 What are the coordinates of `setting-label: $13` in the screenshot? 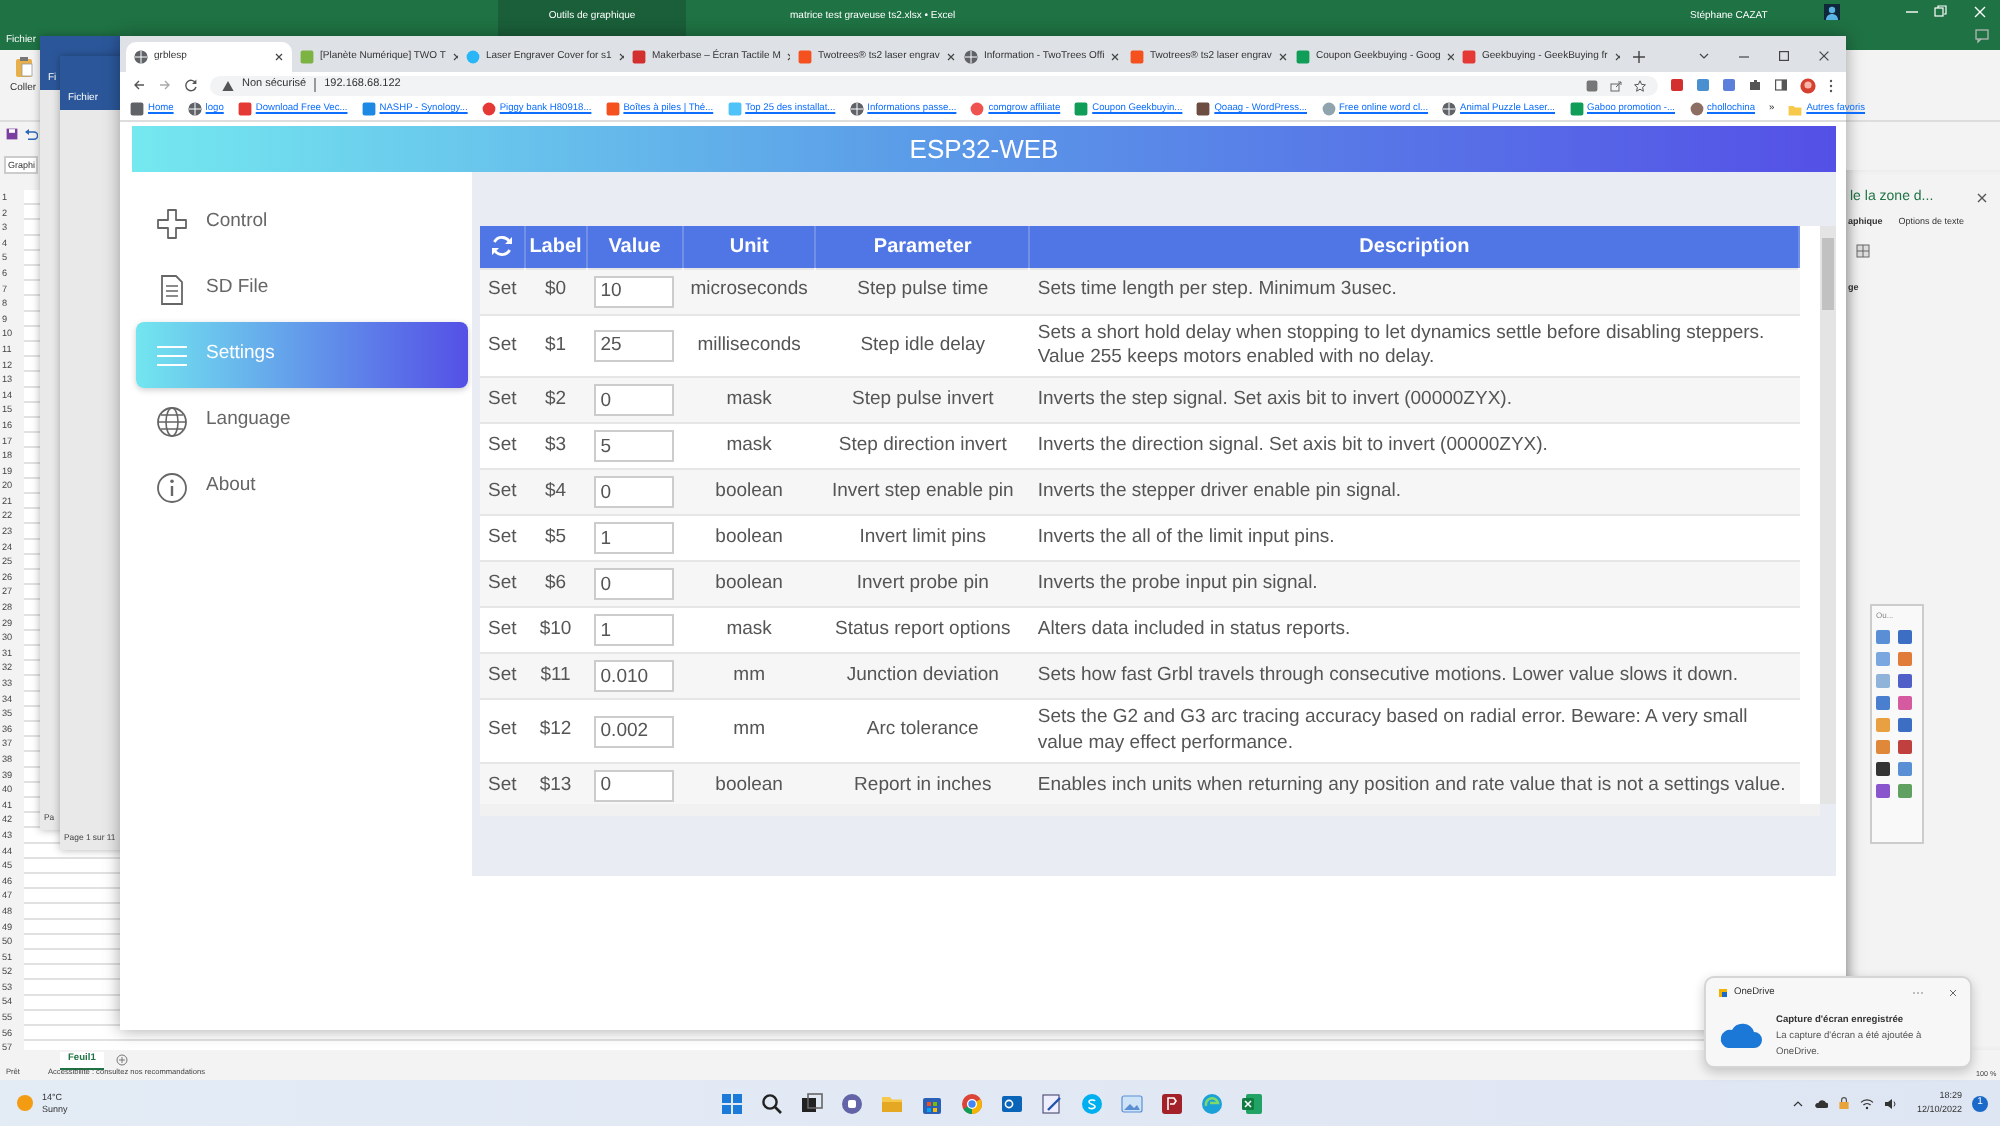 It's located at (555, 783).